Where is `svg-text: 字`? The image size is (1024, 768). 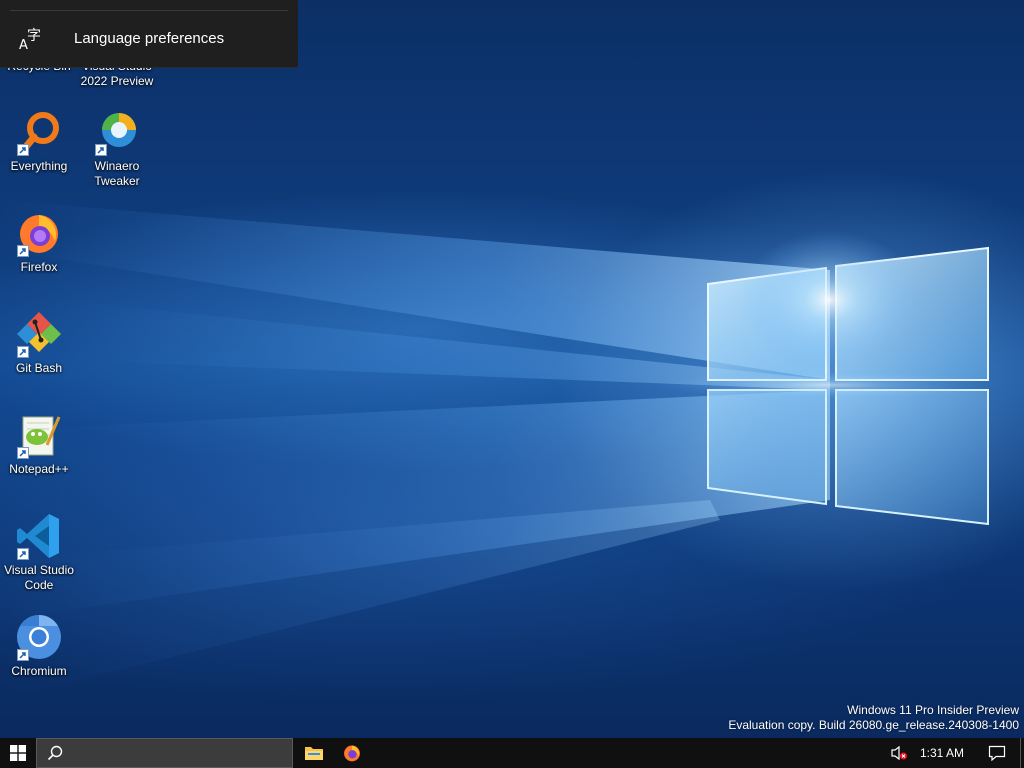
svg-text: 字 is located at coordinates (34, 36).